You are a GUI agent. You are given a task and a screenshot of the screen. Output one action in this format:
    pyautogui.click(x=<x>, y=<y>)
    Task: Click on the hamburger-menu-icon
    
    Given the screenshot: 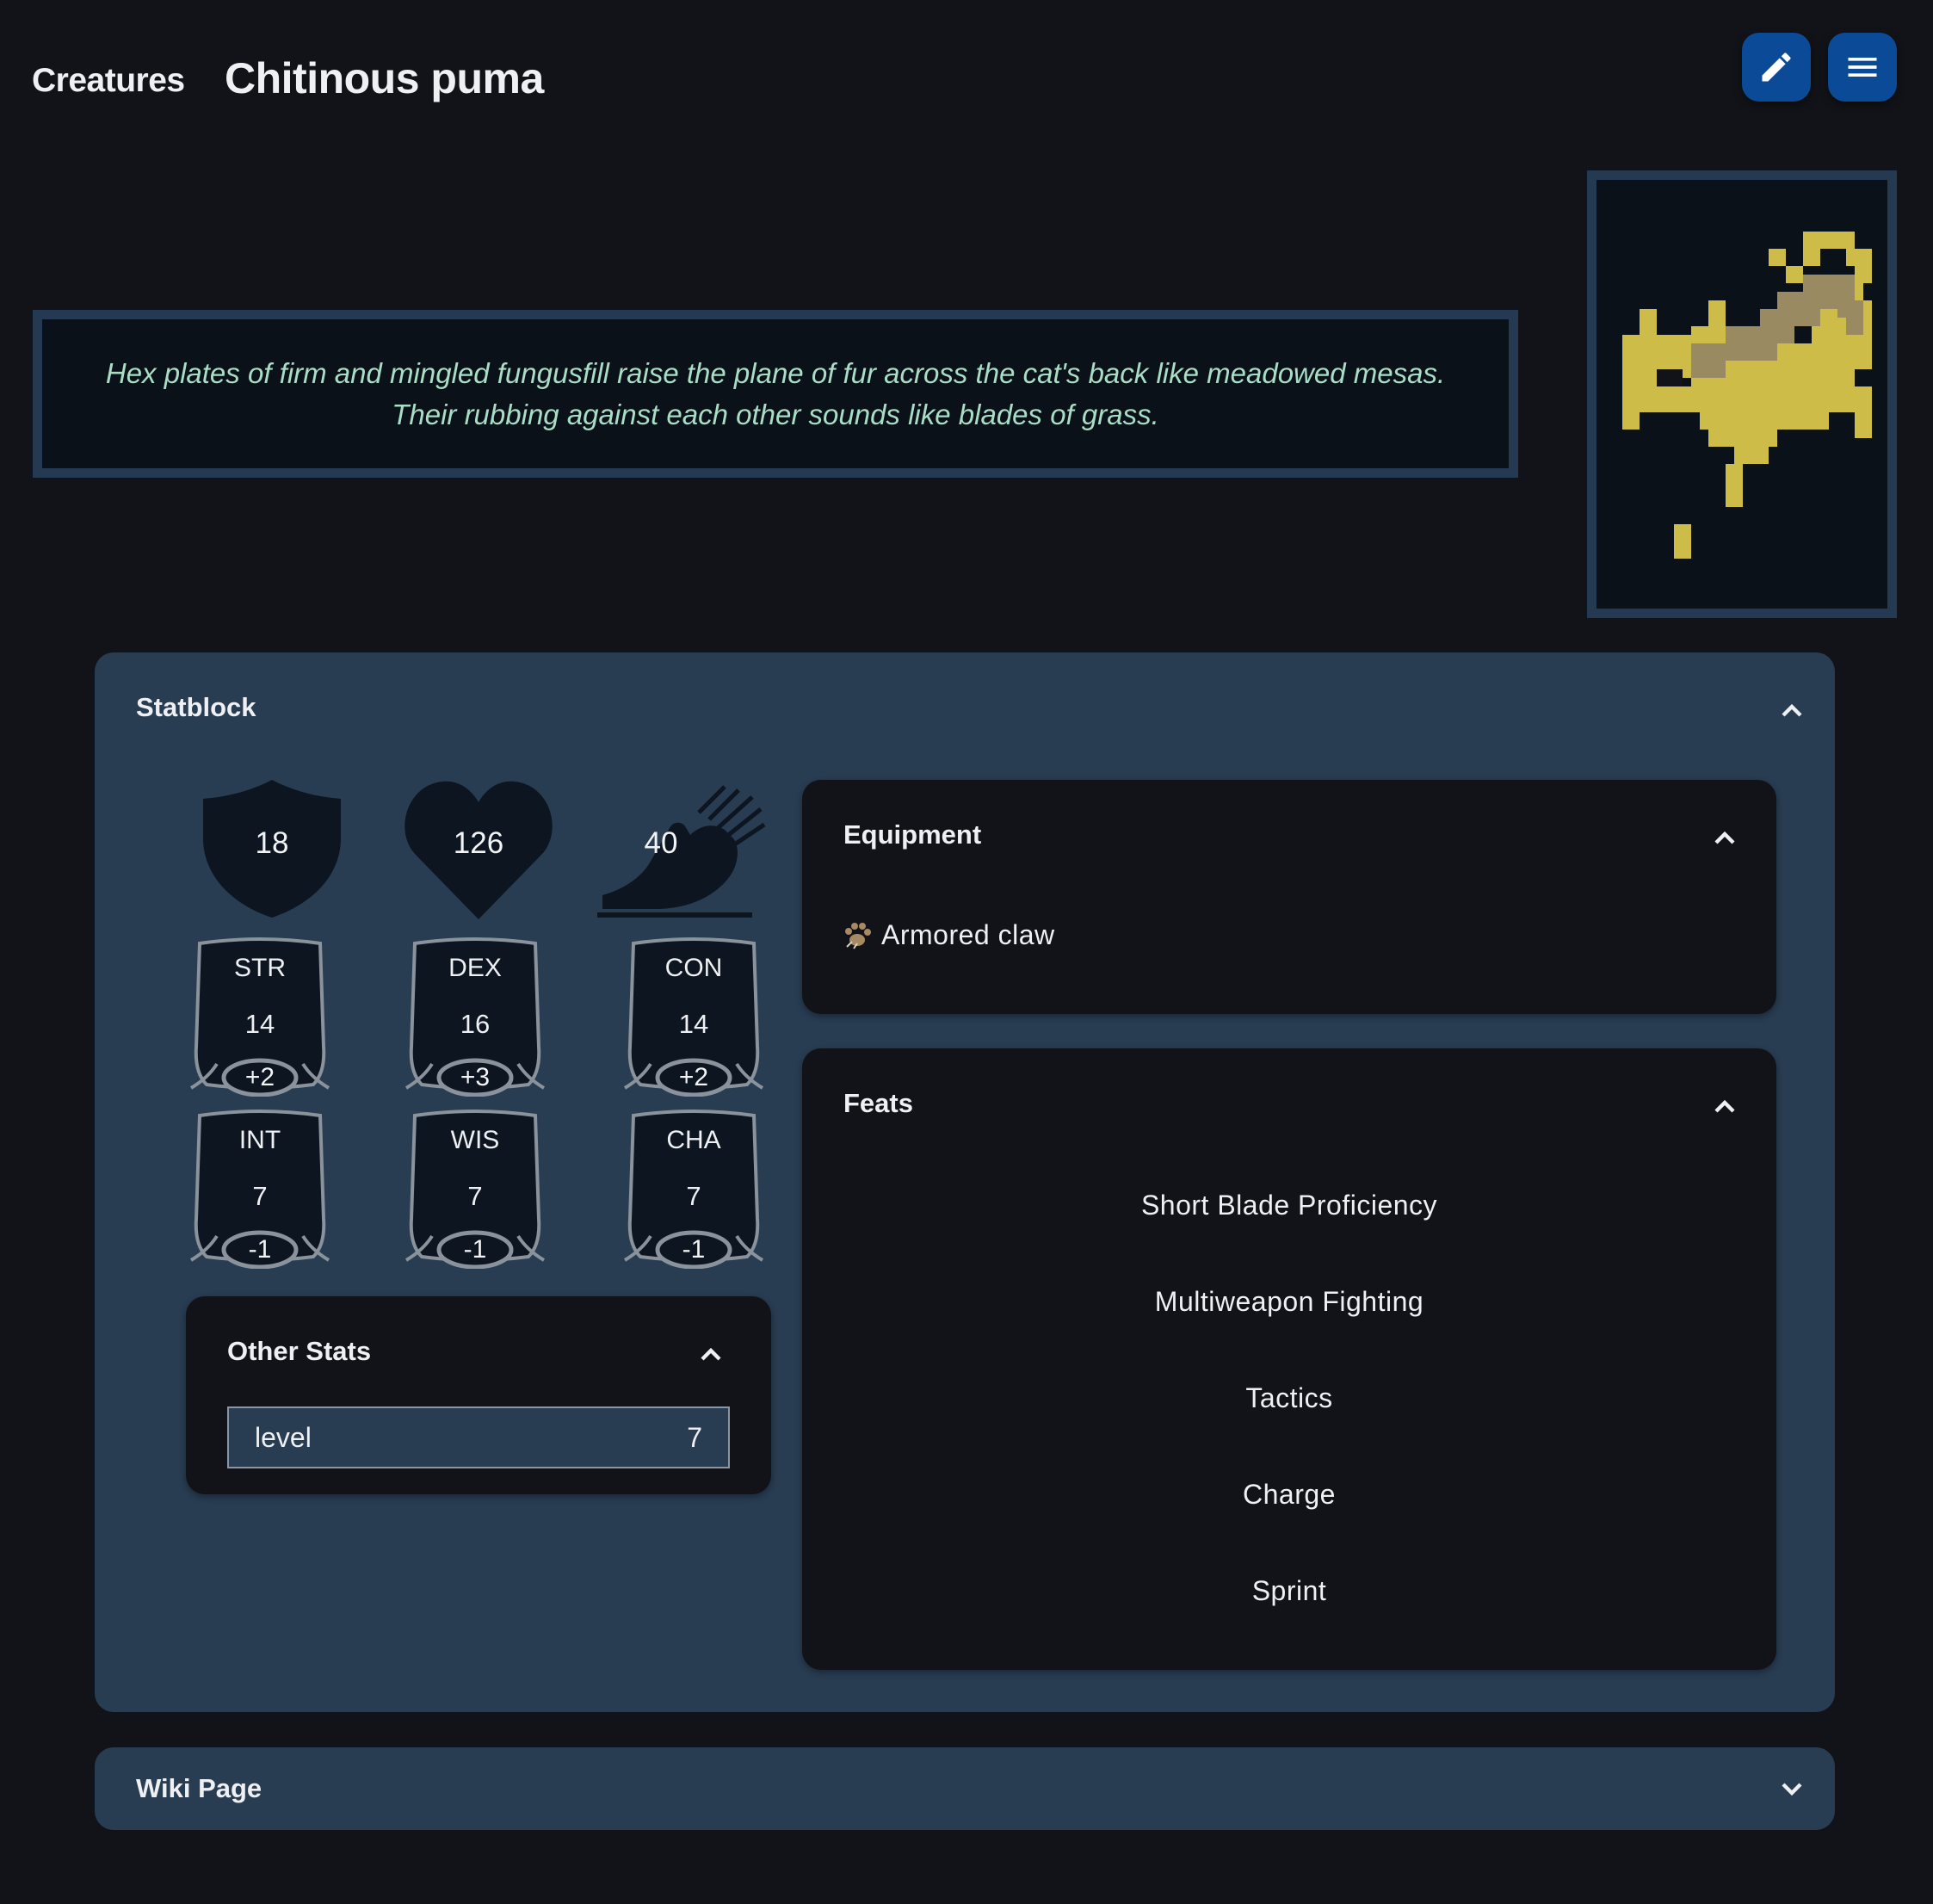 What is the action you would take?
    pyautogui.click(x=1863, y=67)
    